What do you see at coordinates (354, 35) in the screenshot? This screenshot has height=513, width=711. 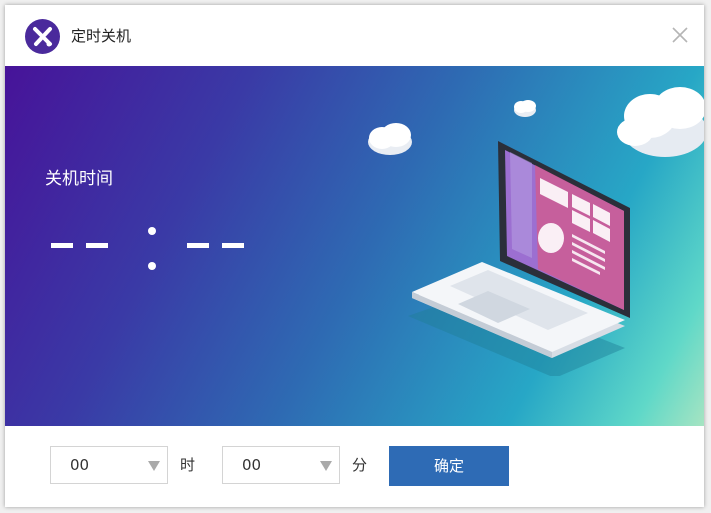 I see `title-bar: 定时关机` at bounding box center [354, 35].